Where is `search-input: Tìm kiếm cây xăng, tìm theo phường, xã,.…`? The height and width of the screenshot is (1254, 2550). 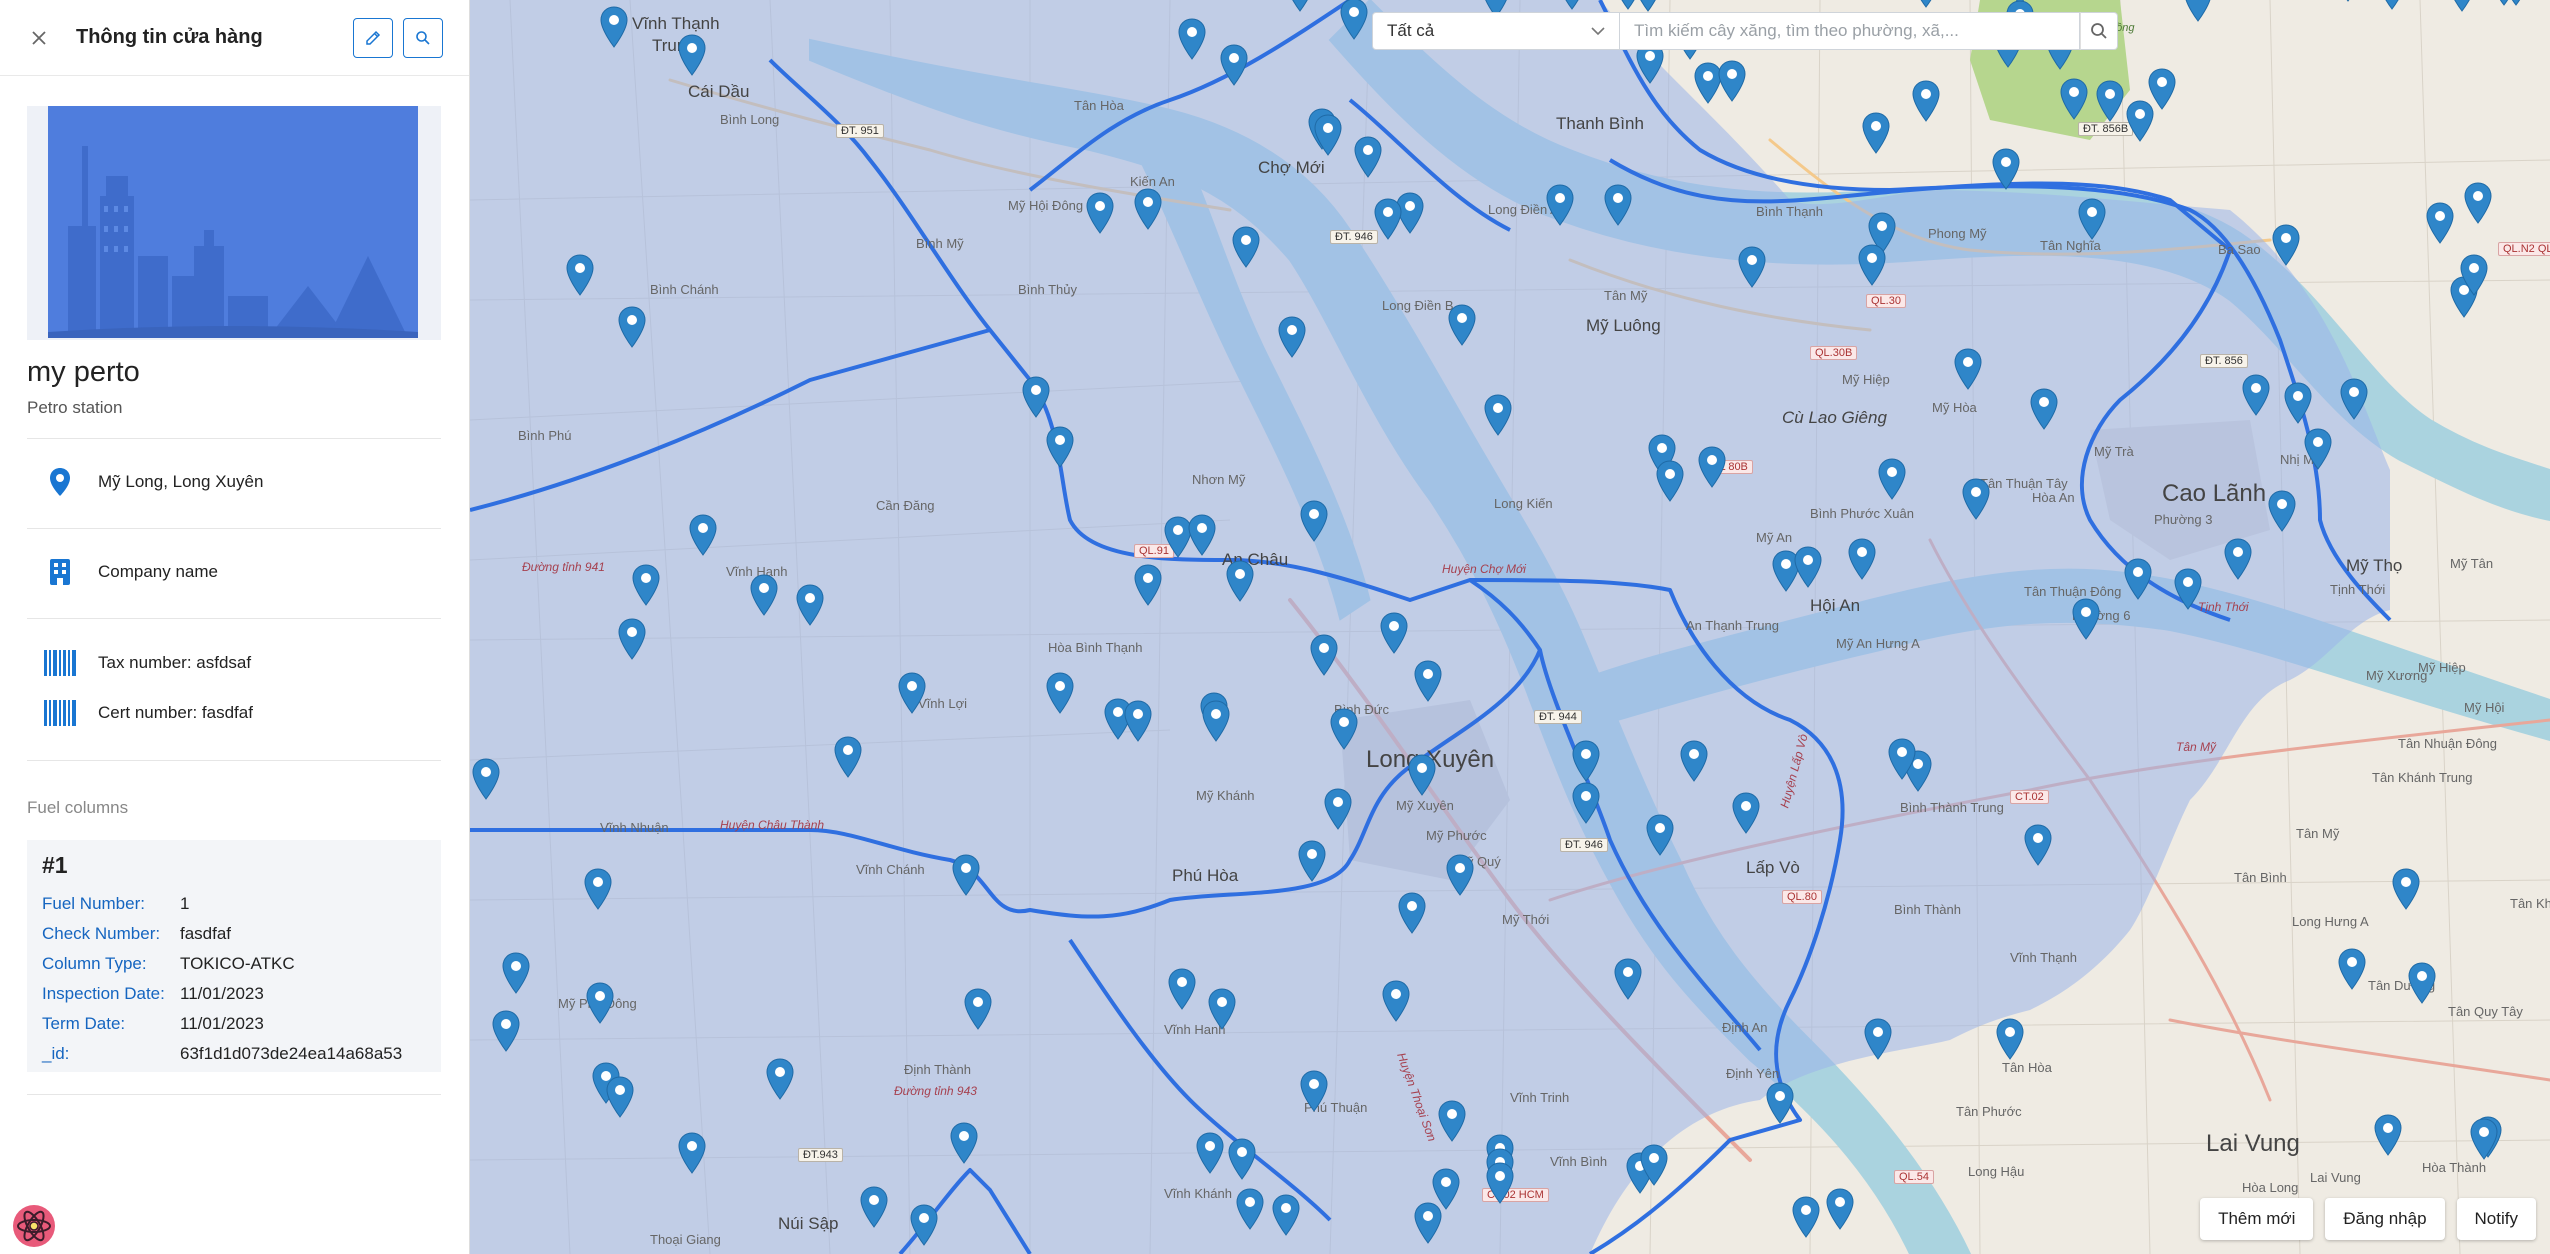
search-input: Tìm kiếm cây xăng, tìm theo phường, xã,.… is located at coordinates (1850, 31).